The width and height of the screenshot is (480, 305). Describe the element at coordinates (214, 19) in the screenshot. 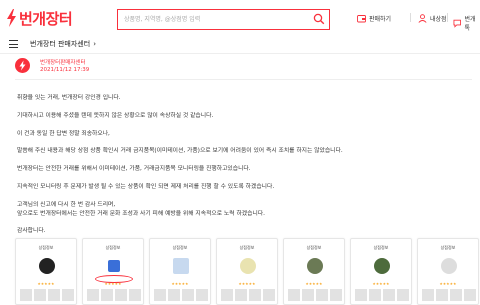

I see `search-input` at that location.